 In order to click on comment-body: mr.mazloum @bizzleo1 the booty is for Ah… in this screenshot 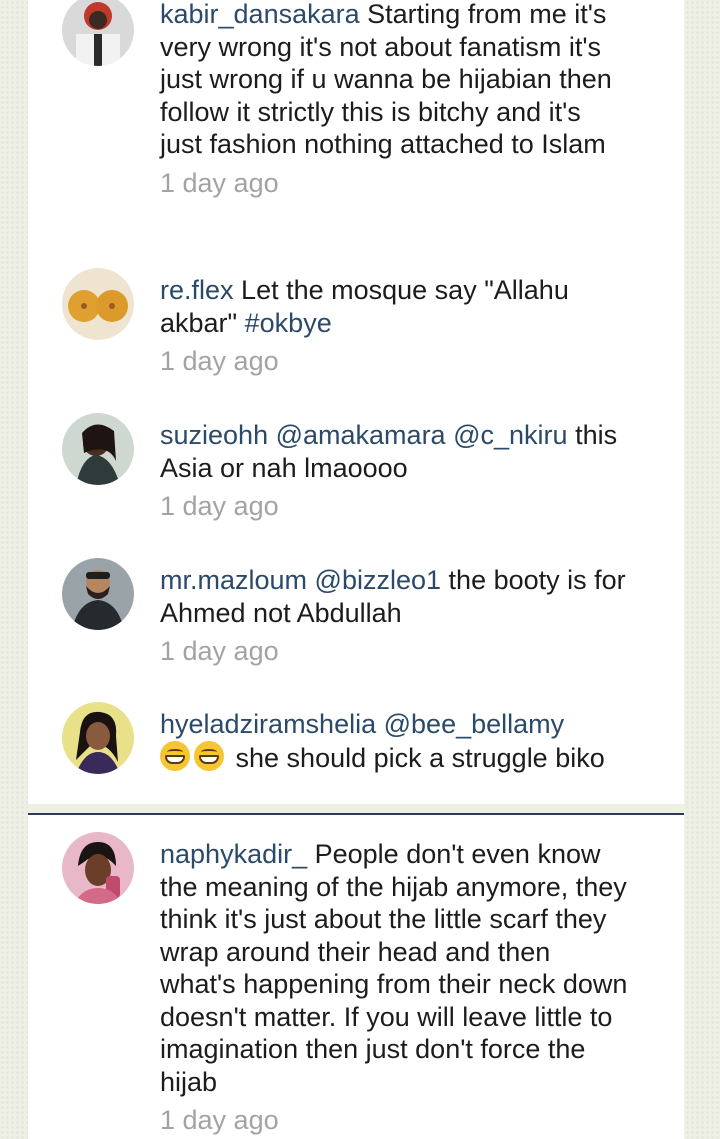, I will do `click(395, 615)`.